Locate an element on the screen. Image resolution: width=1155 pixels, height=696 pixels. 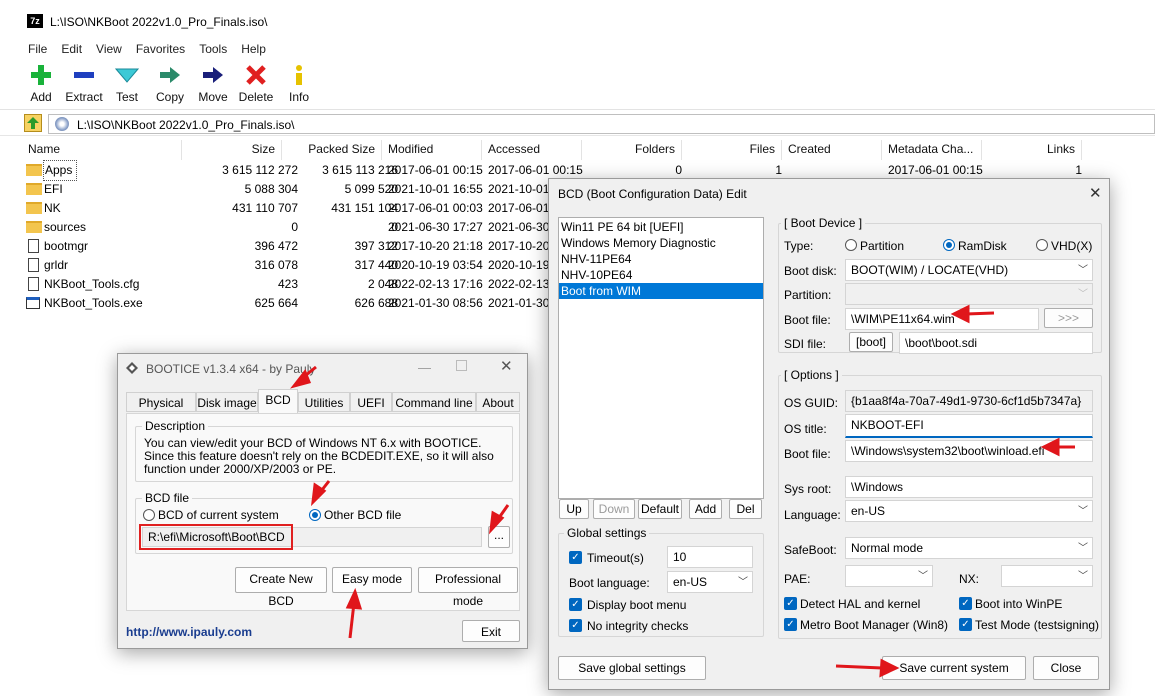
type-partition-radio is located at coordinates (851, 245).